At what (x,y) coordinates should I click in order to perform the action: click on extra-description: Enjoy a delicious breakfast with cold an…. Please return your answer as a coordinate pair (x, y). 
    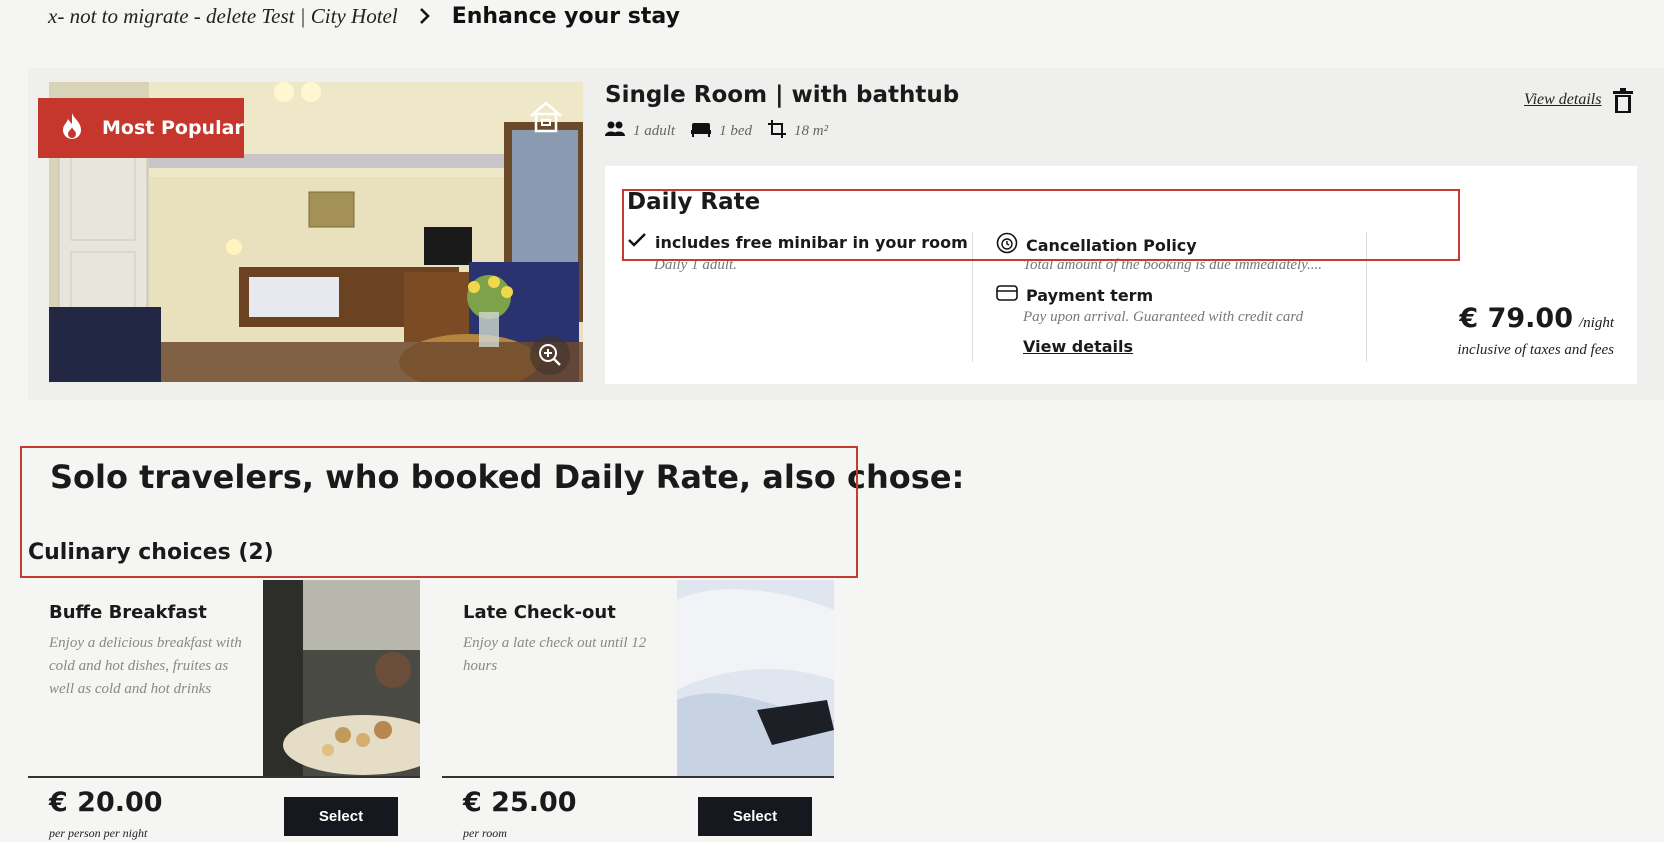
    Looking at the image, I should click on (145, 666).